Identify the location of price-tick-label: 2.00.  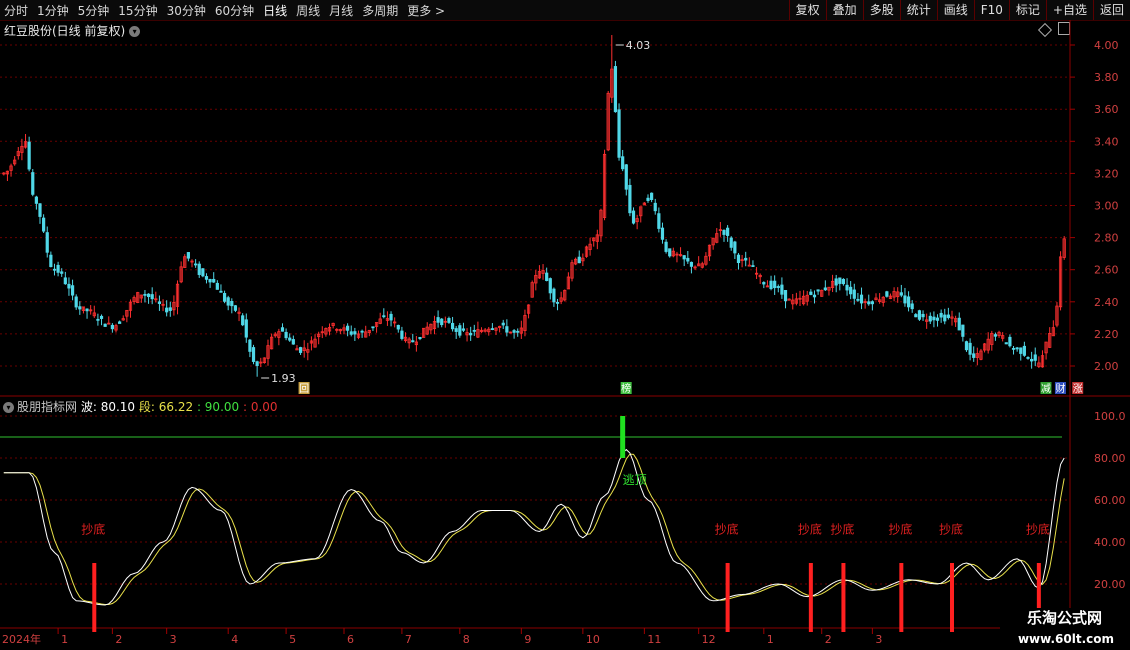
(1106, 366).